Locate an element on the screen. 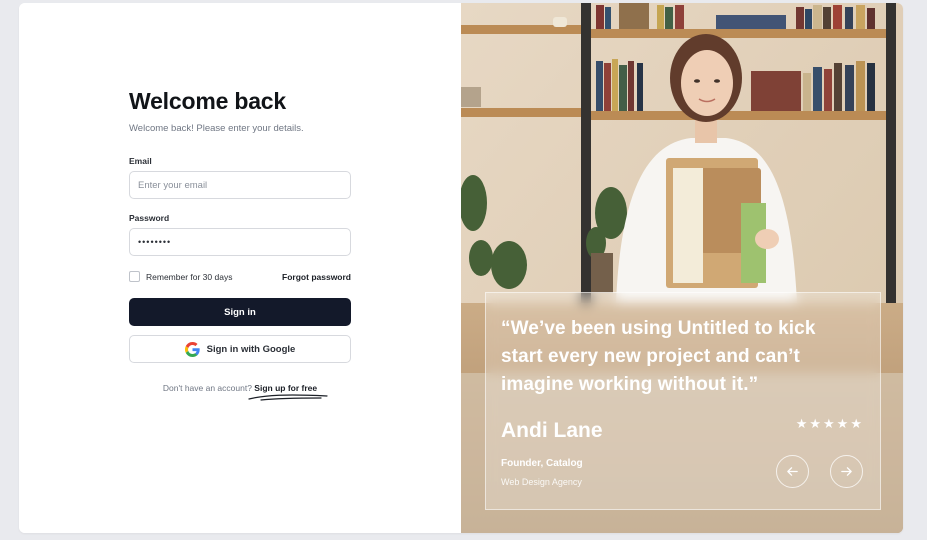  testimonial-author: Andi Lane is located at coordinates (552, 430).